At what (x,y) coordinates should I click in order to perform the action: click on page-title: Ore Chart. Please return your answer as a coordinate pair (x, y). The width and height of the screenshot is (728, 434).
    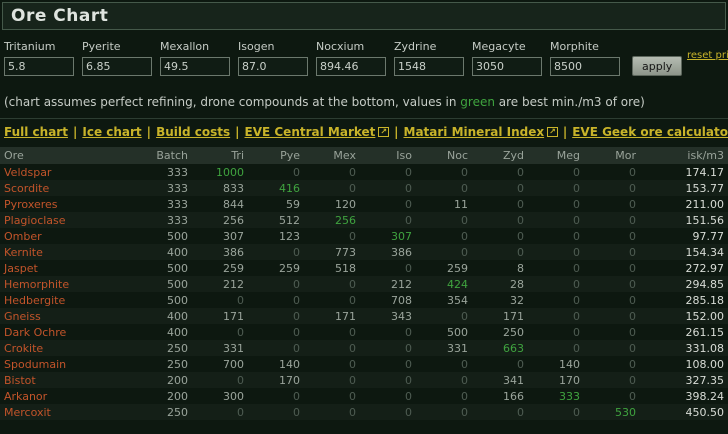
    Looking at the image, I should click on (60, 16).